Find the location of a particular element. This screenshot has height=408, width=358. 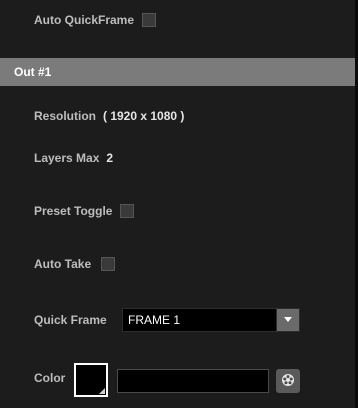

auto-take-checkbox is located at coordinates (108, 264).